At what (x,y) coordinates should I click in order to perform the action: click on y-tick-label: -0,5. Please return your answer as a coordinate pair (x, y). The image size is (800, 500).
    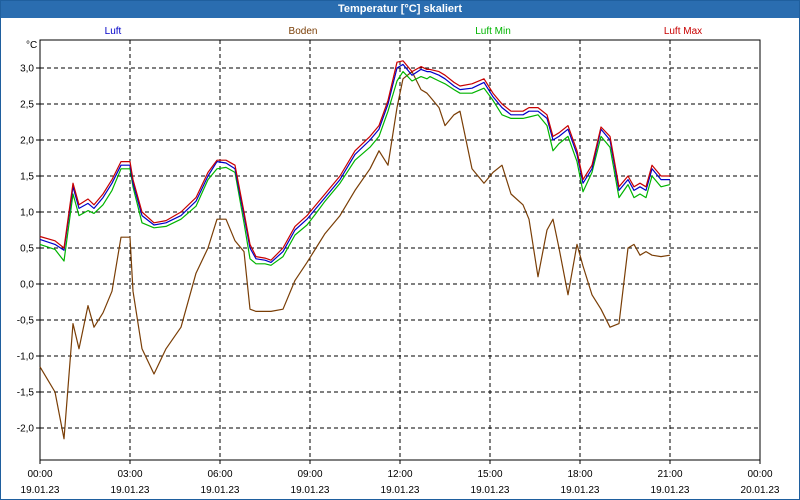
    Looking at the image, I should click on (26, 321).